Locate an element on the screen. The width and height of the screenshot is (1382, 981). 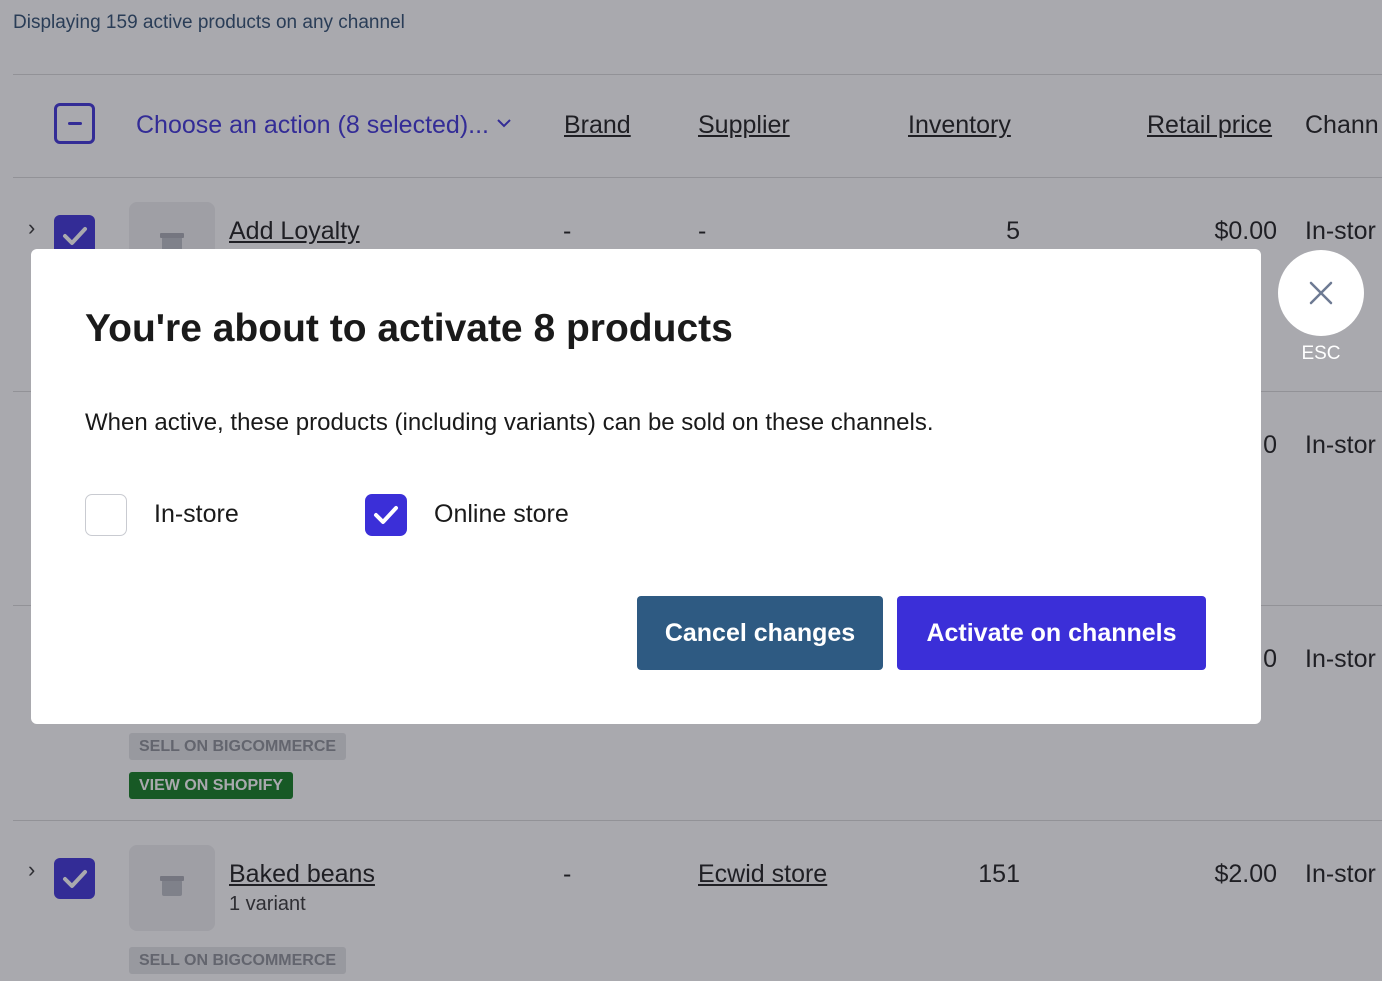
in-store-checkbox is located at coordinates (106, 515).